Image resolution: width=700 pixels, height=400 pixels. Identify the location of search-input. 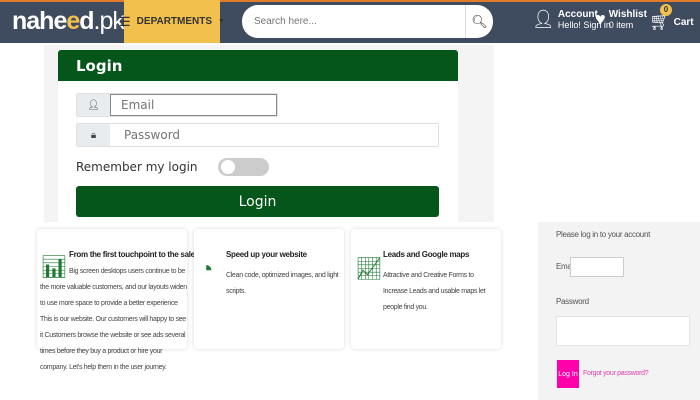
(353, 21).